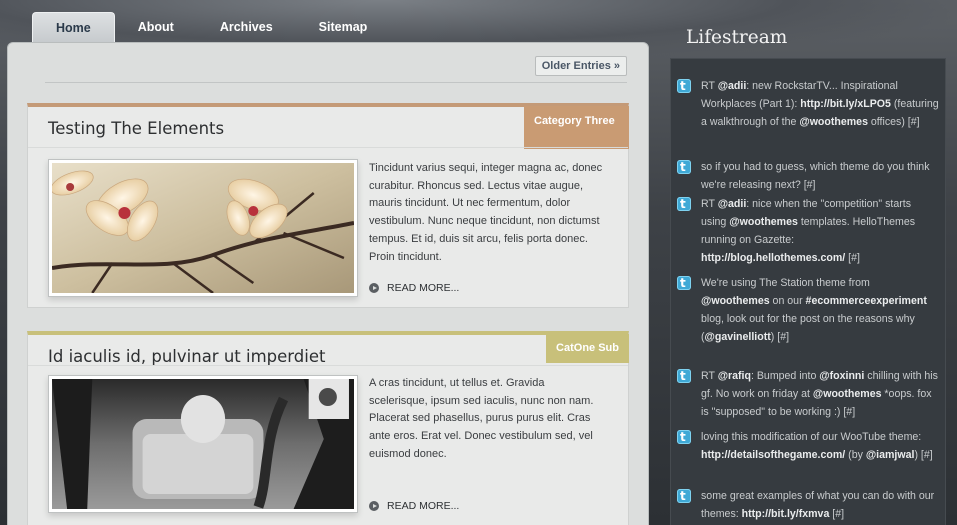  I want to click on fashion-image, so click(203, 444).